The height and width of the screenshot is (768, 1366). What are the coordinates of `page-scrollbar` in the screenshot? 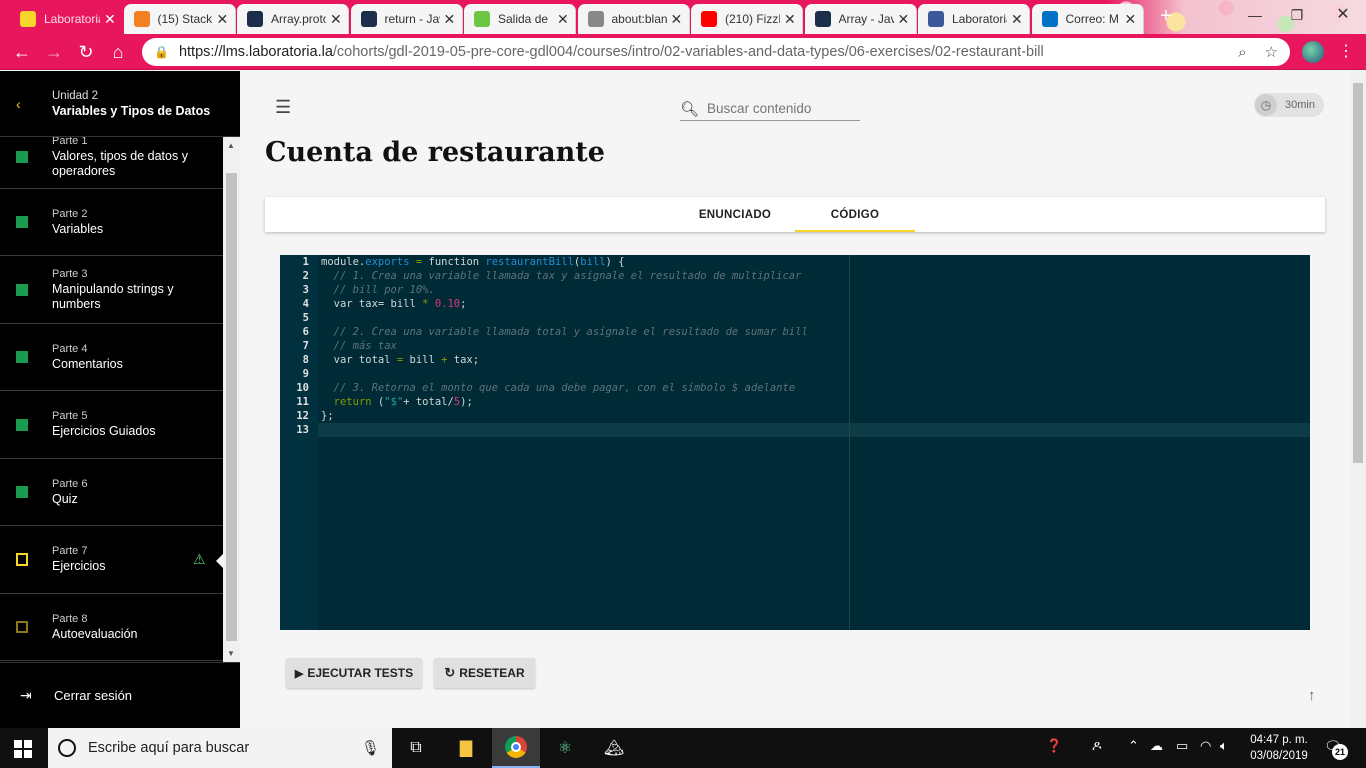 It's located at (1358, 399).